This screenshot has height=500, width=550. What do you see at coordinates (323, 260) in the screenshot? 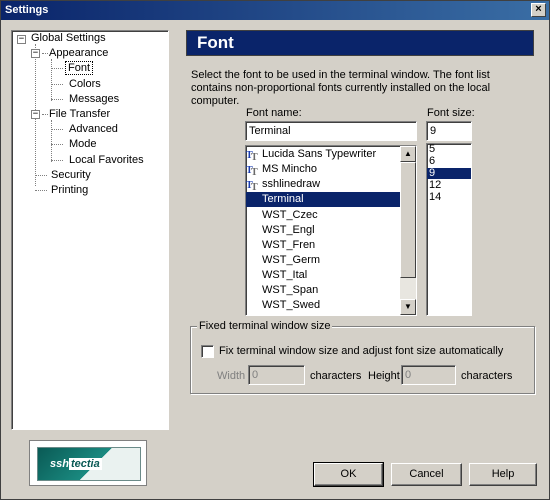
I see `list-item: WST_Germ` at bounding box center [323, 260].